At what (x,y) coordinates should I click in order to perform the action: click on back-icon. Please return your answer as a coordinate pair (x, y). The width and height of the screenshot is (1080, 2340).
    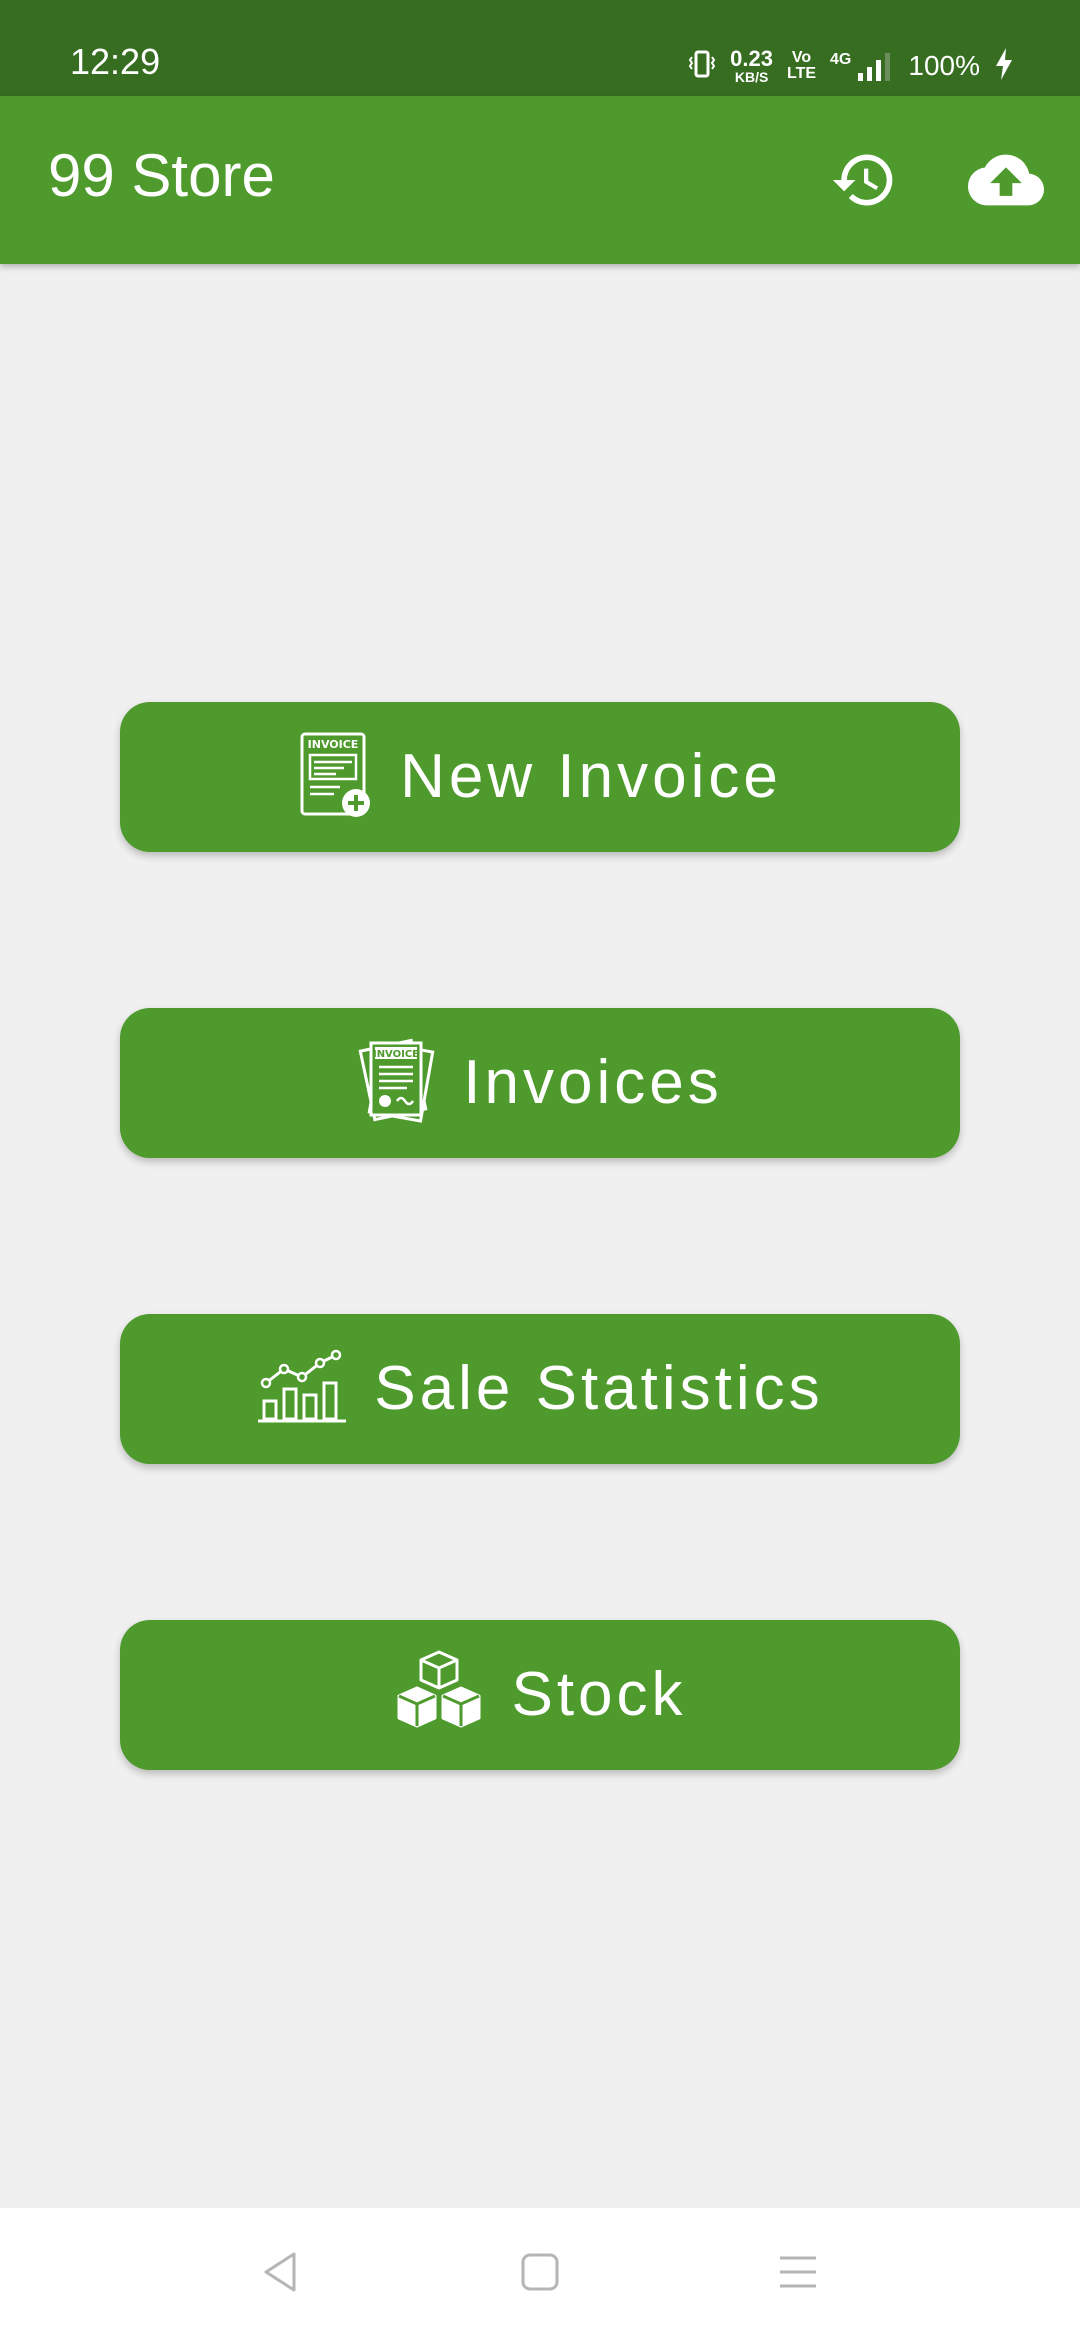
    Looking at the image, I should click on (280, 2274).